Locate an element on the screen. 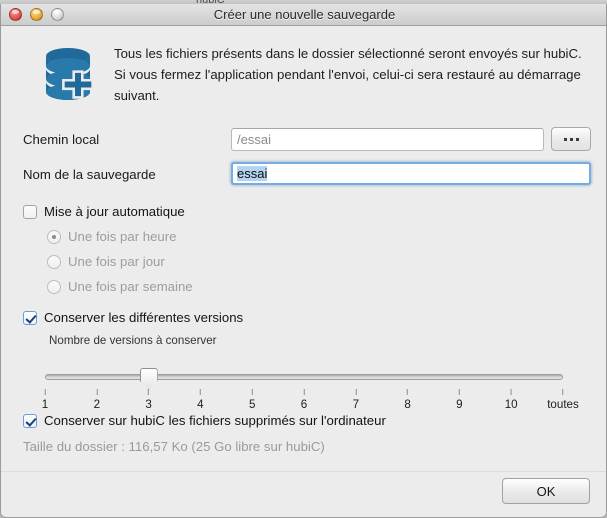  slider-tick: toutes is located at coordinates (563, 400).